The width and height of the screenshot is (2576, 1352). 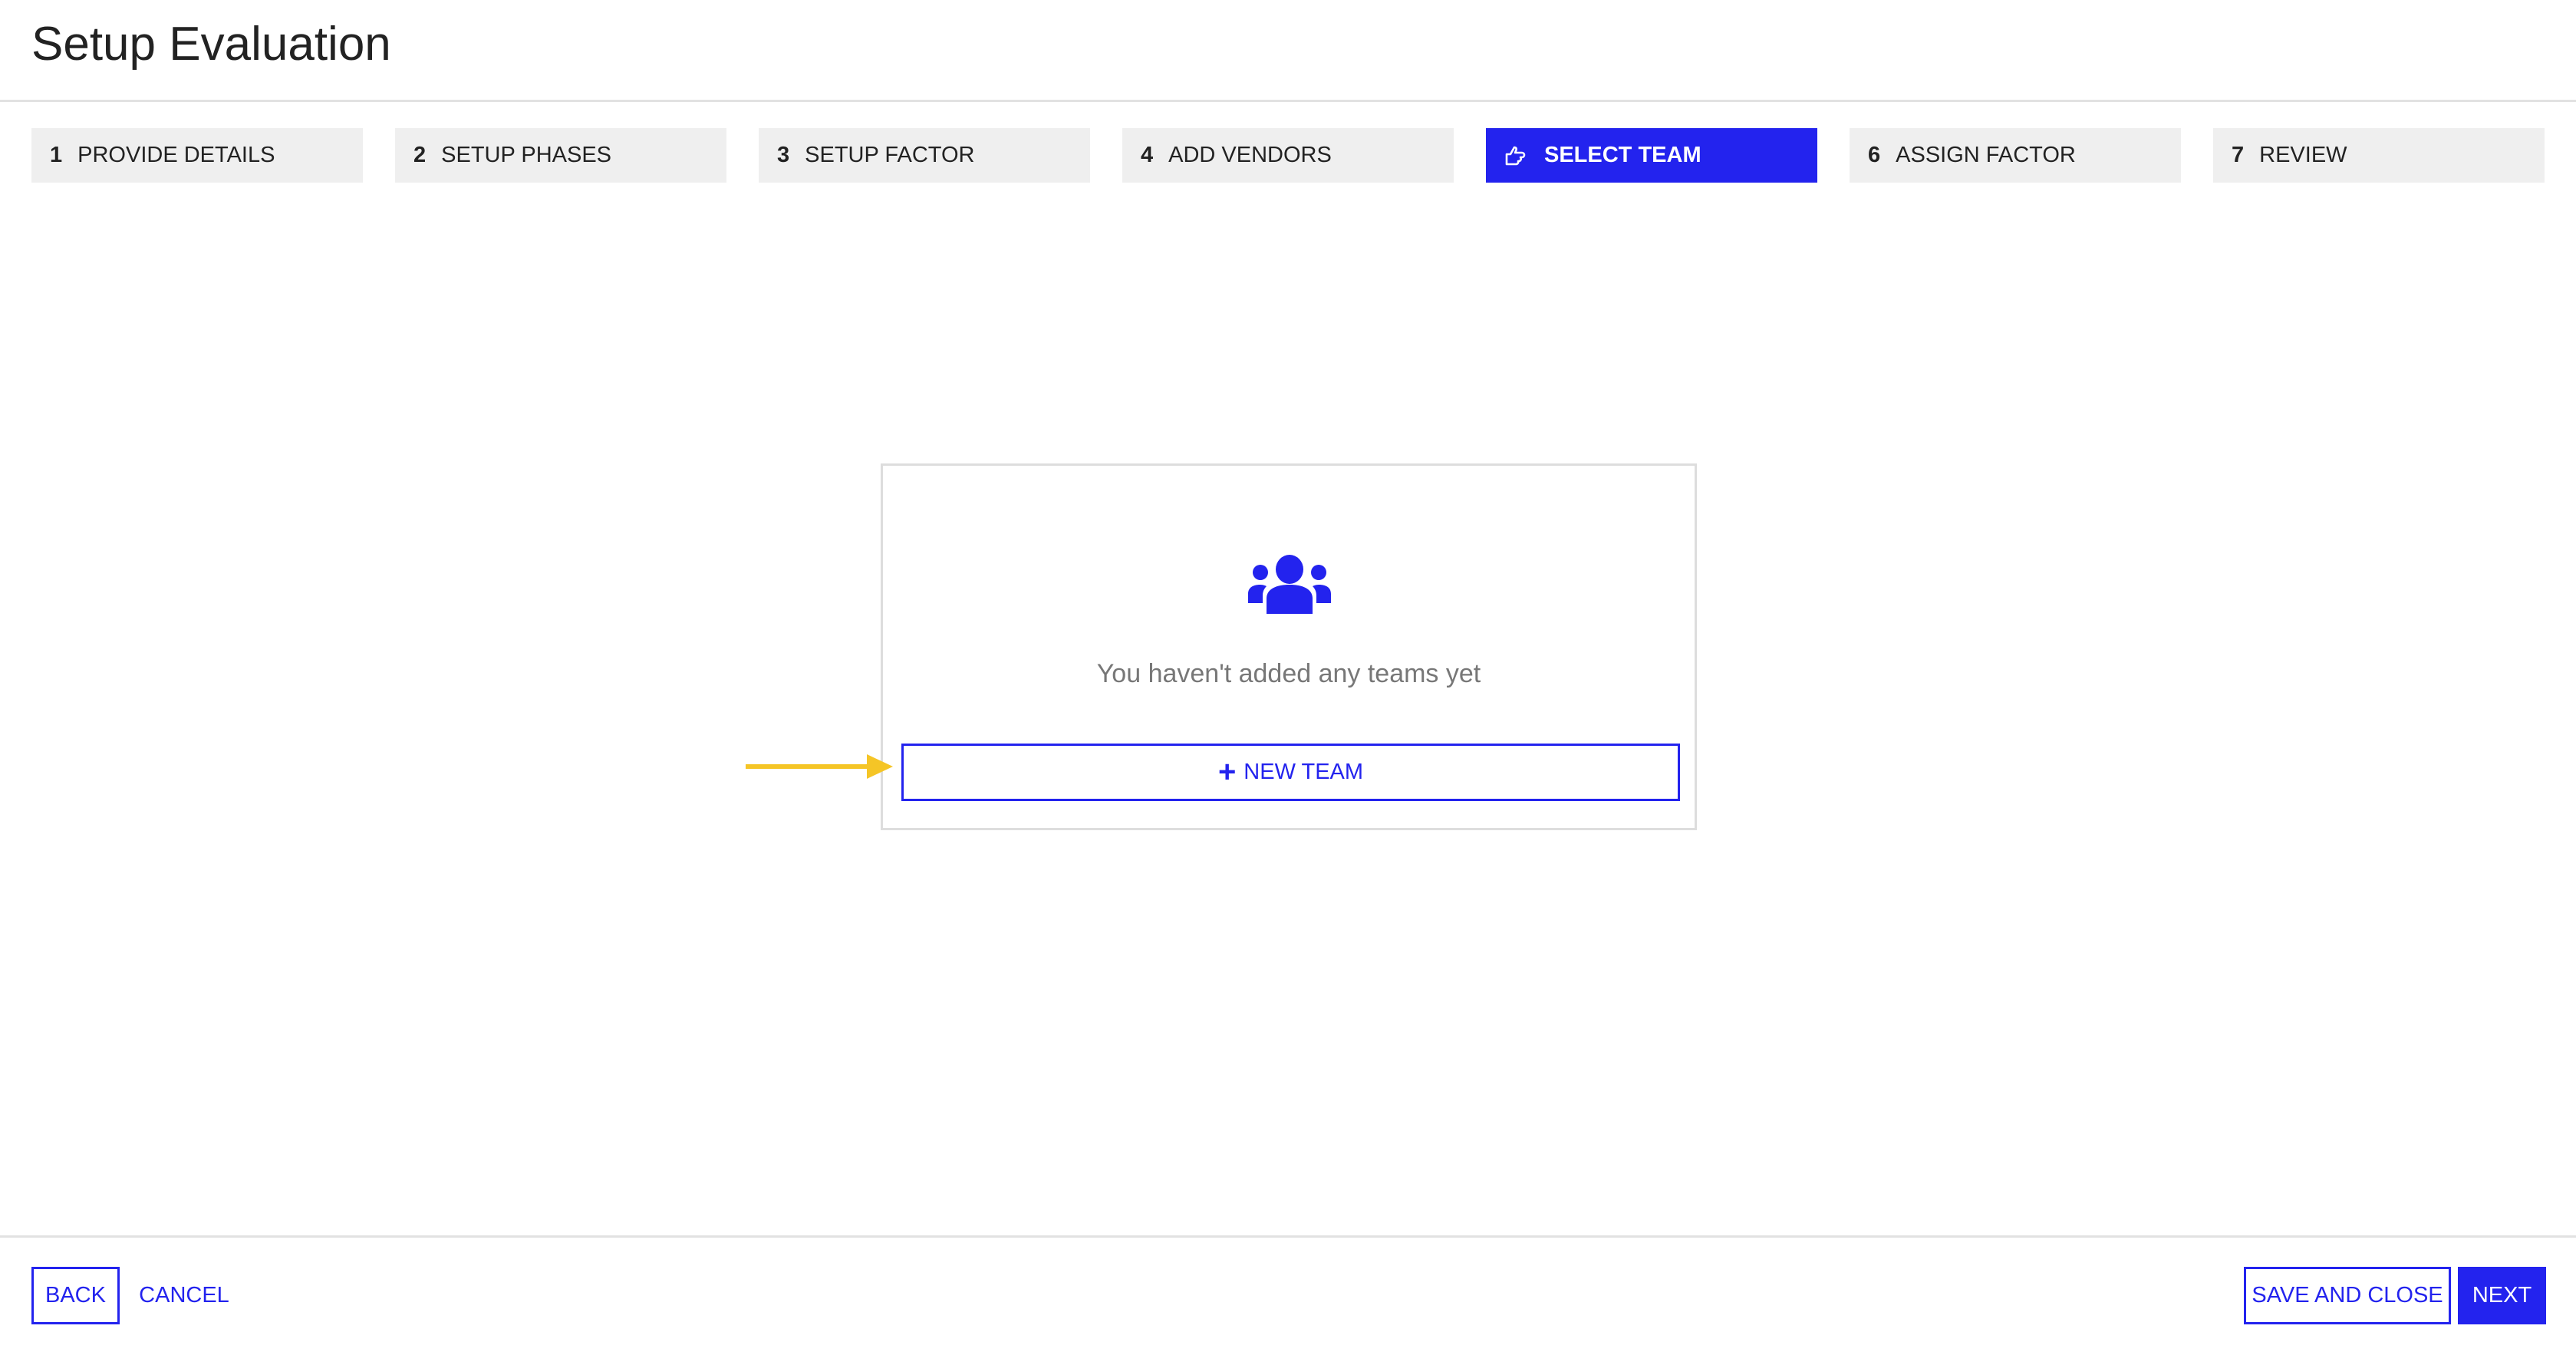 I want to click on step-setup-factor: 3 SETUP FACTOR, so click(x=924, y=155).